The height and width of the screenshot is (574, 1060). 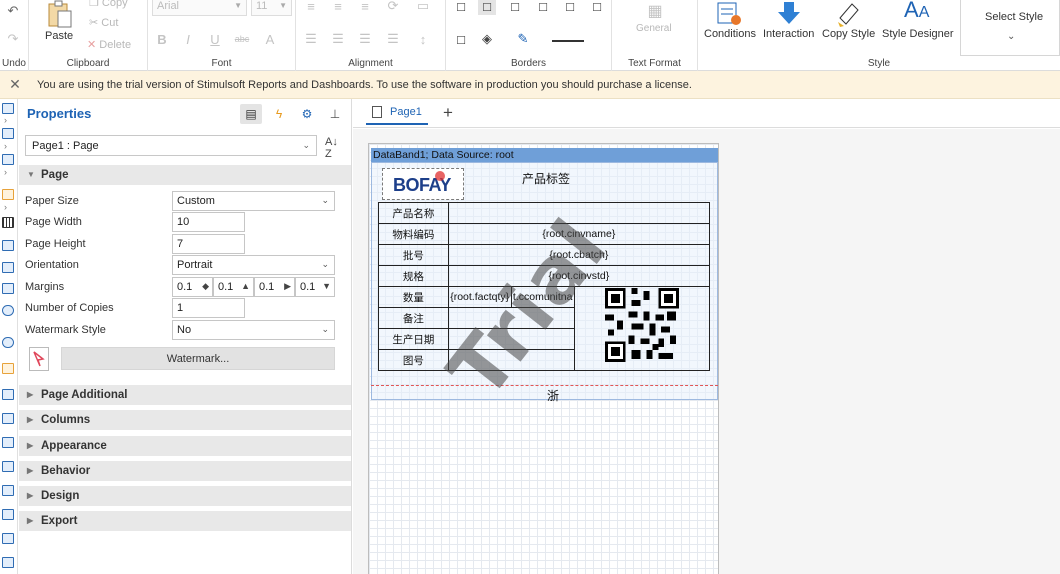 I want to click on copies-input: 1, so click(x=208, y=308).